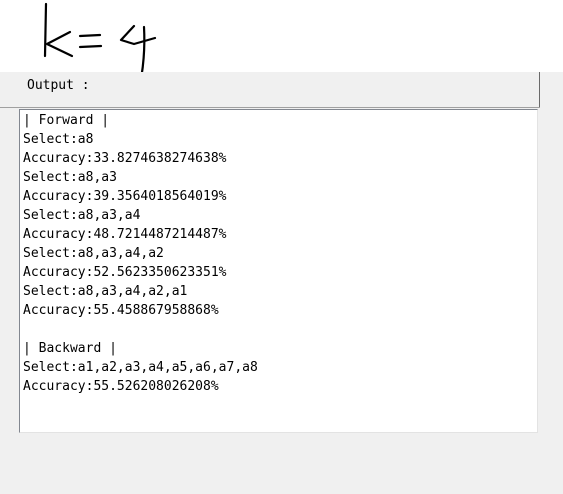  What do you see at coordinates (125, 196) in the screenshot?
I see `output-line: Accuracy:39.3564018564019%` at bounding box center [125, 196].